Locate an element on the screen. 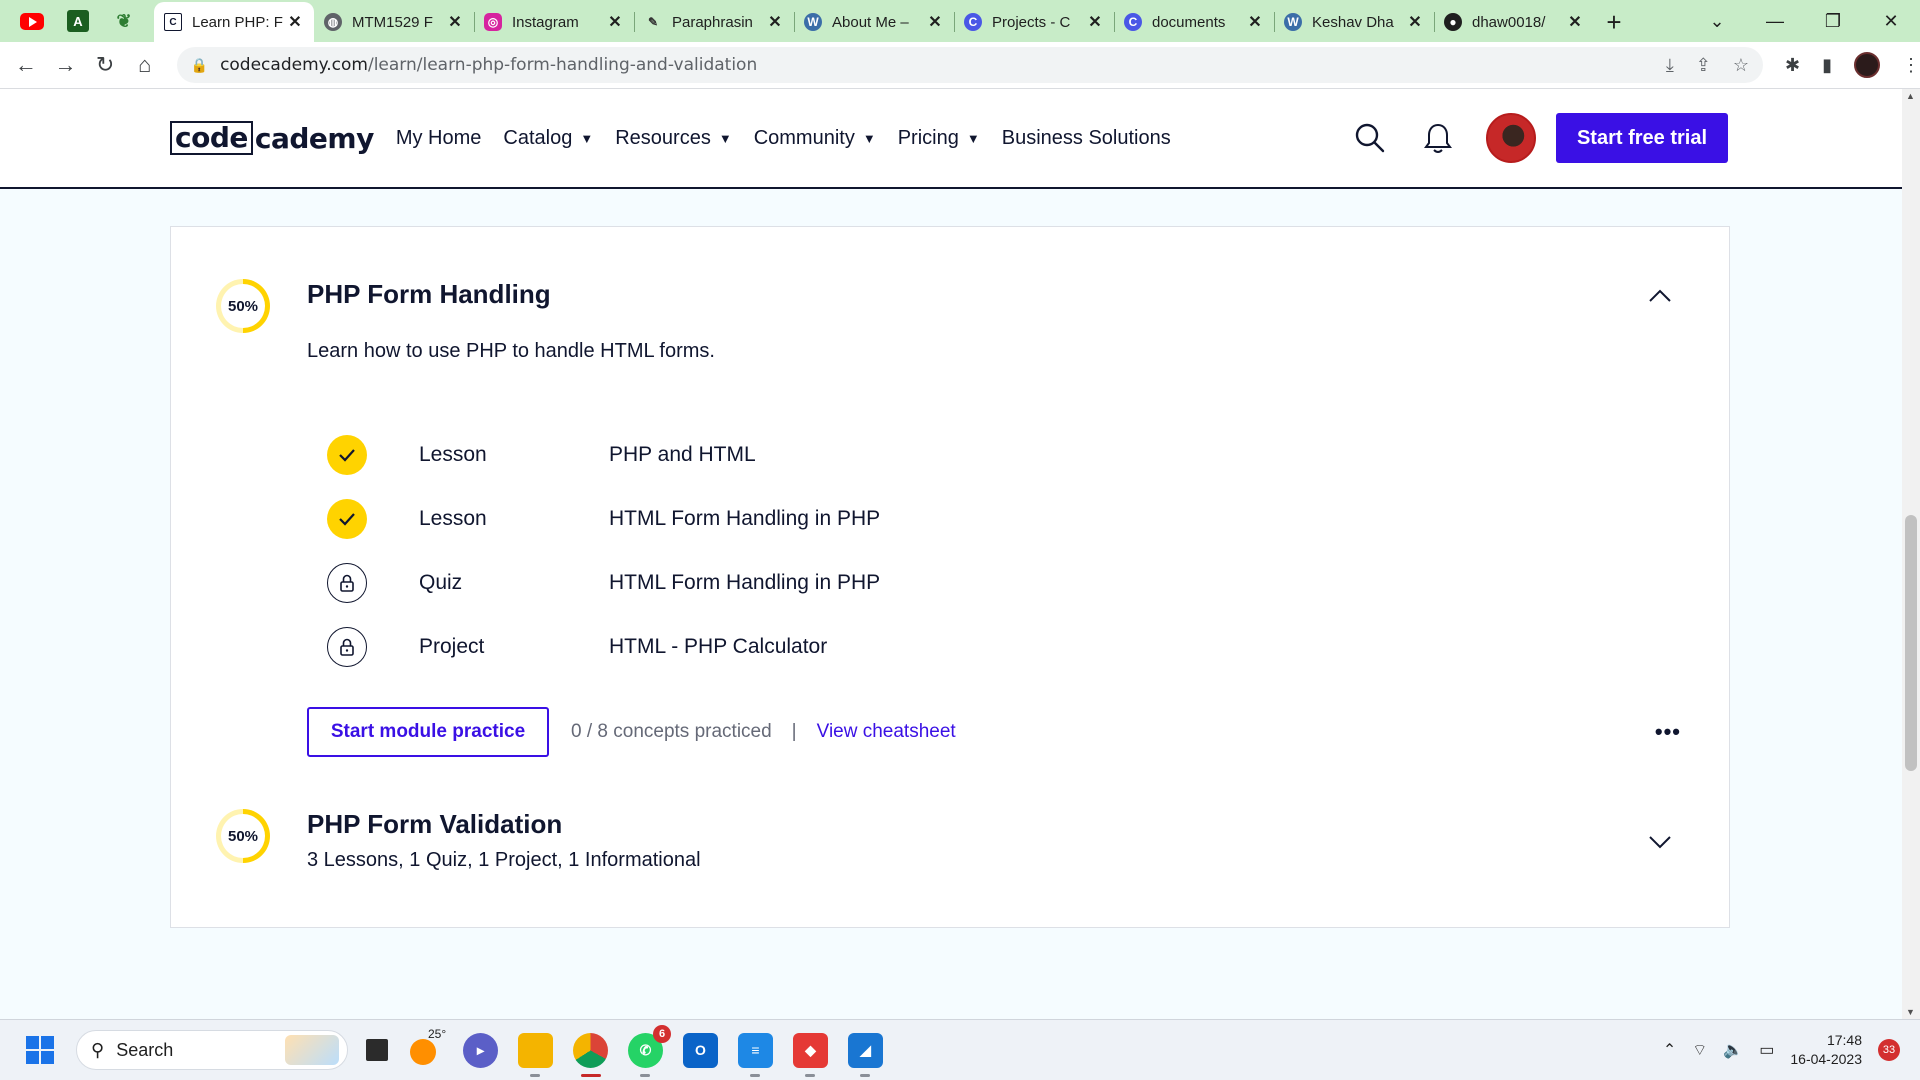 This screenshot has height=1080, width=1920. nav-business-solutions: Business Solutions is located at coordinates (1086, 138).